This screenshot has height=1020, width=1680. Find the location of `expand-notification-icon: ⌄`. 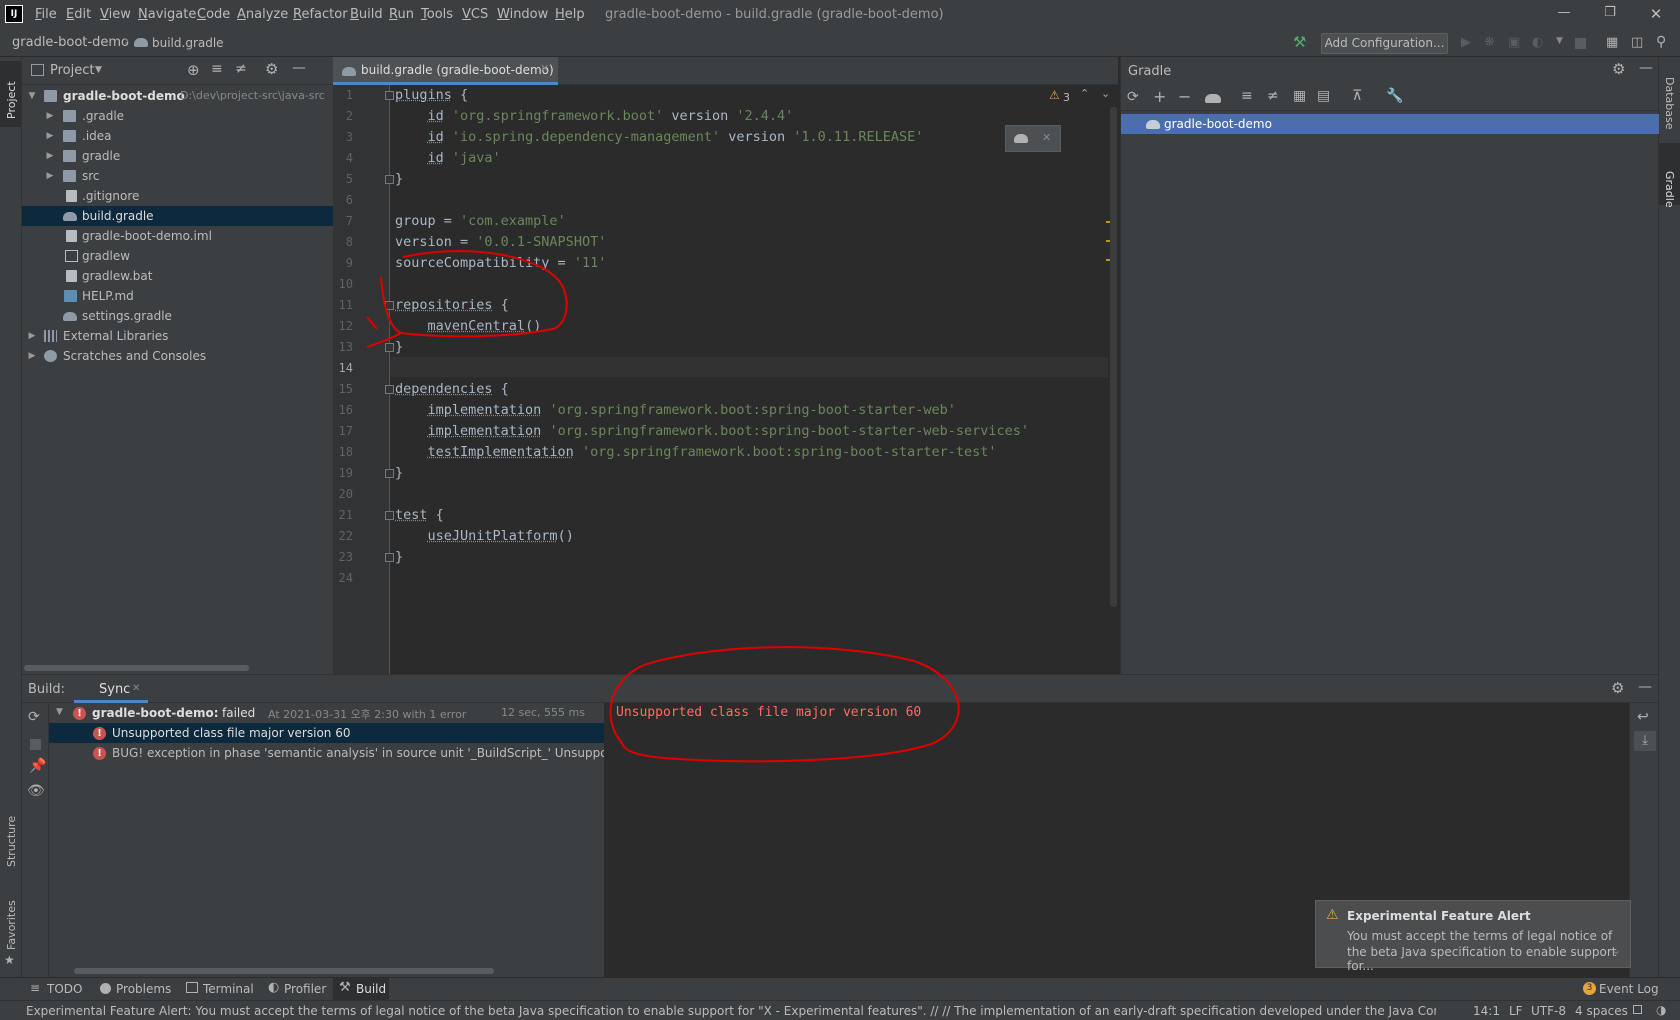

expand-notification-icon: ⌄ is located at coordinates (1616, 950).